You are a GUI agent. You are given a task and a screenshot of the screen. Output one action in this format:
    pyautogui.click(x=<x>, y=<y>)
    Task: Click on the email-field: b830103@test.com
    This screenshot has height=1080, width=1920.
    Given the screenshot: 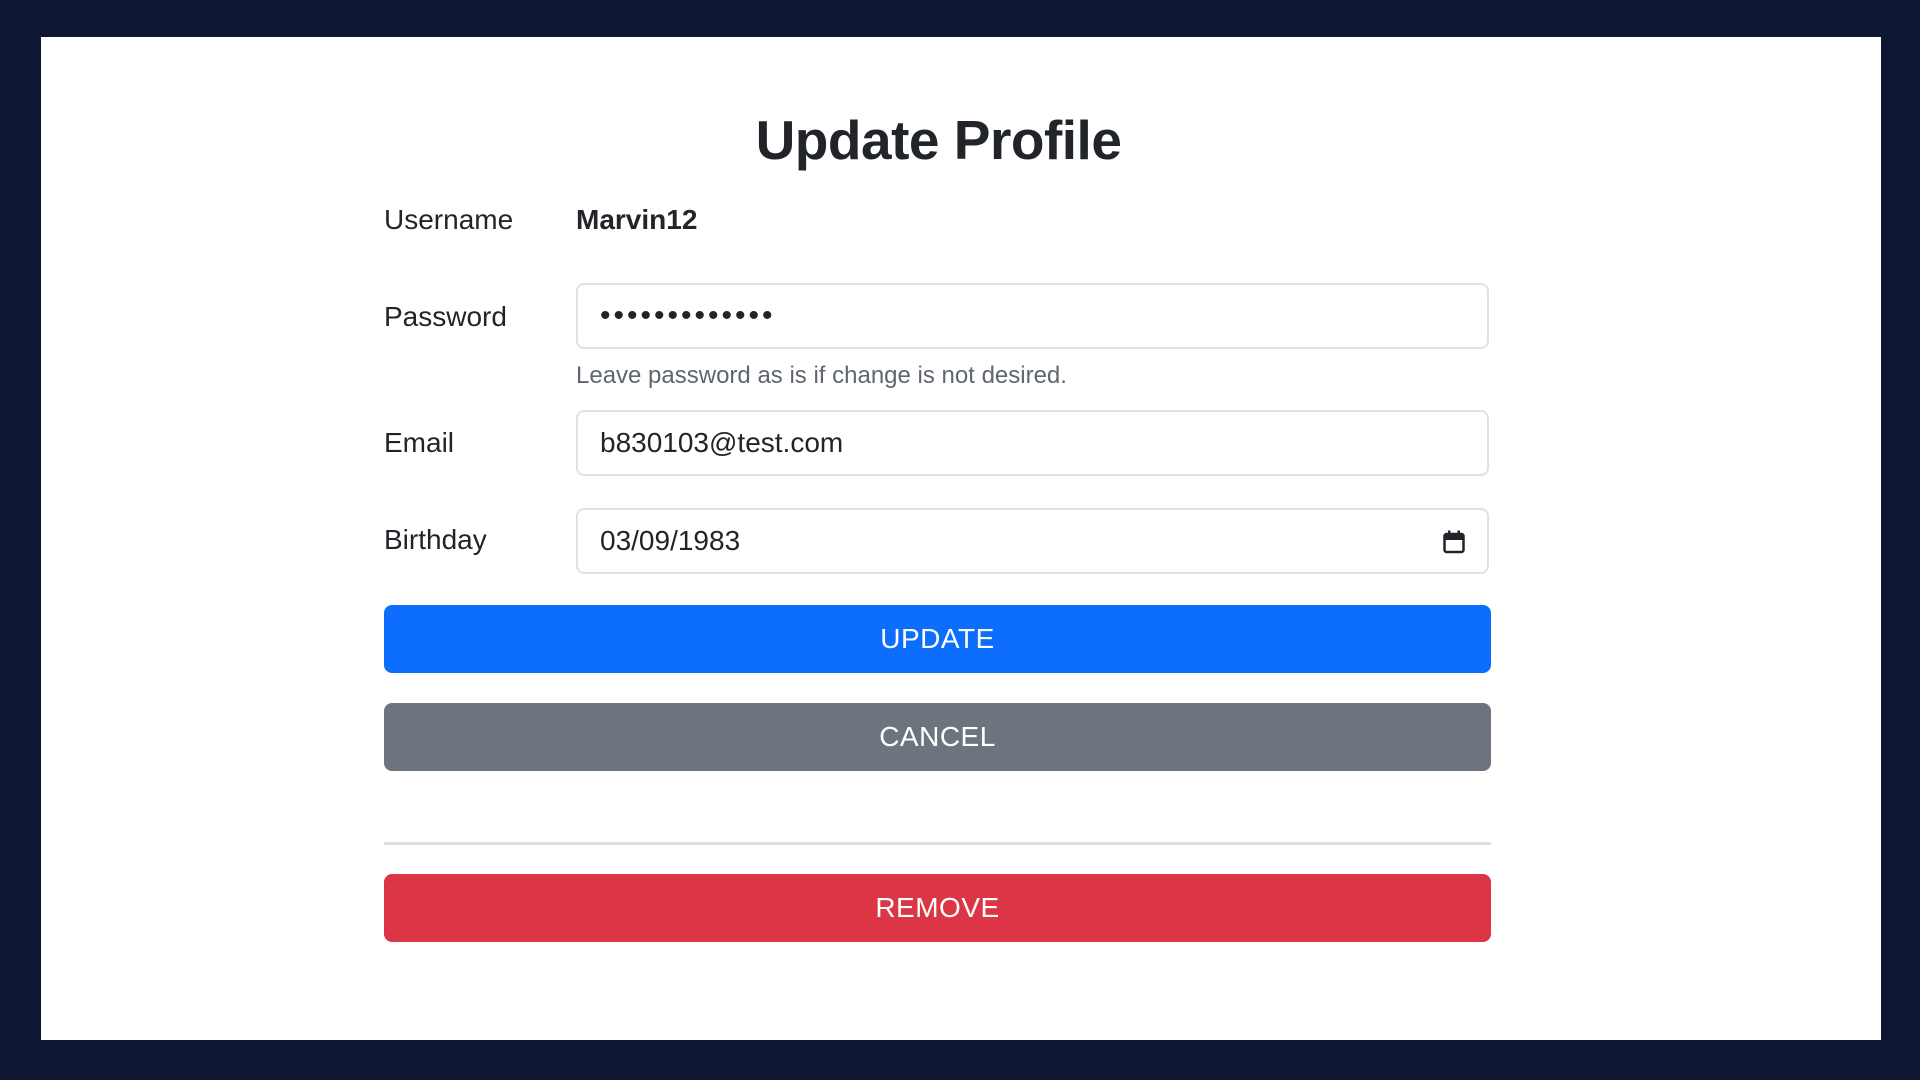 What is the action you would take?
    pyautogui.click(x=1032, y=443)
    